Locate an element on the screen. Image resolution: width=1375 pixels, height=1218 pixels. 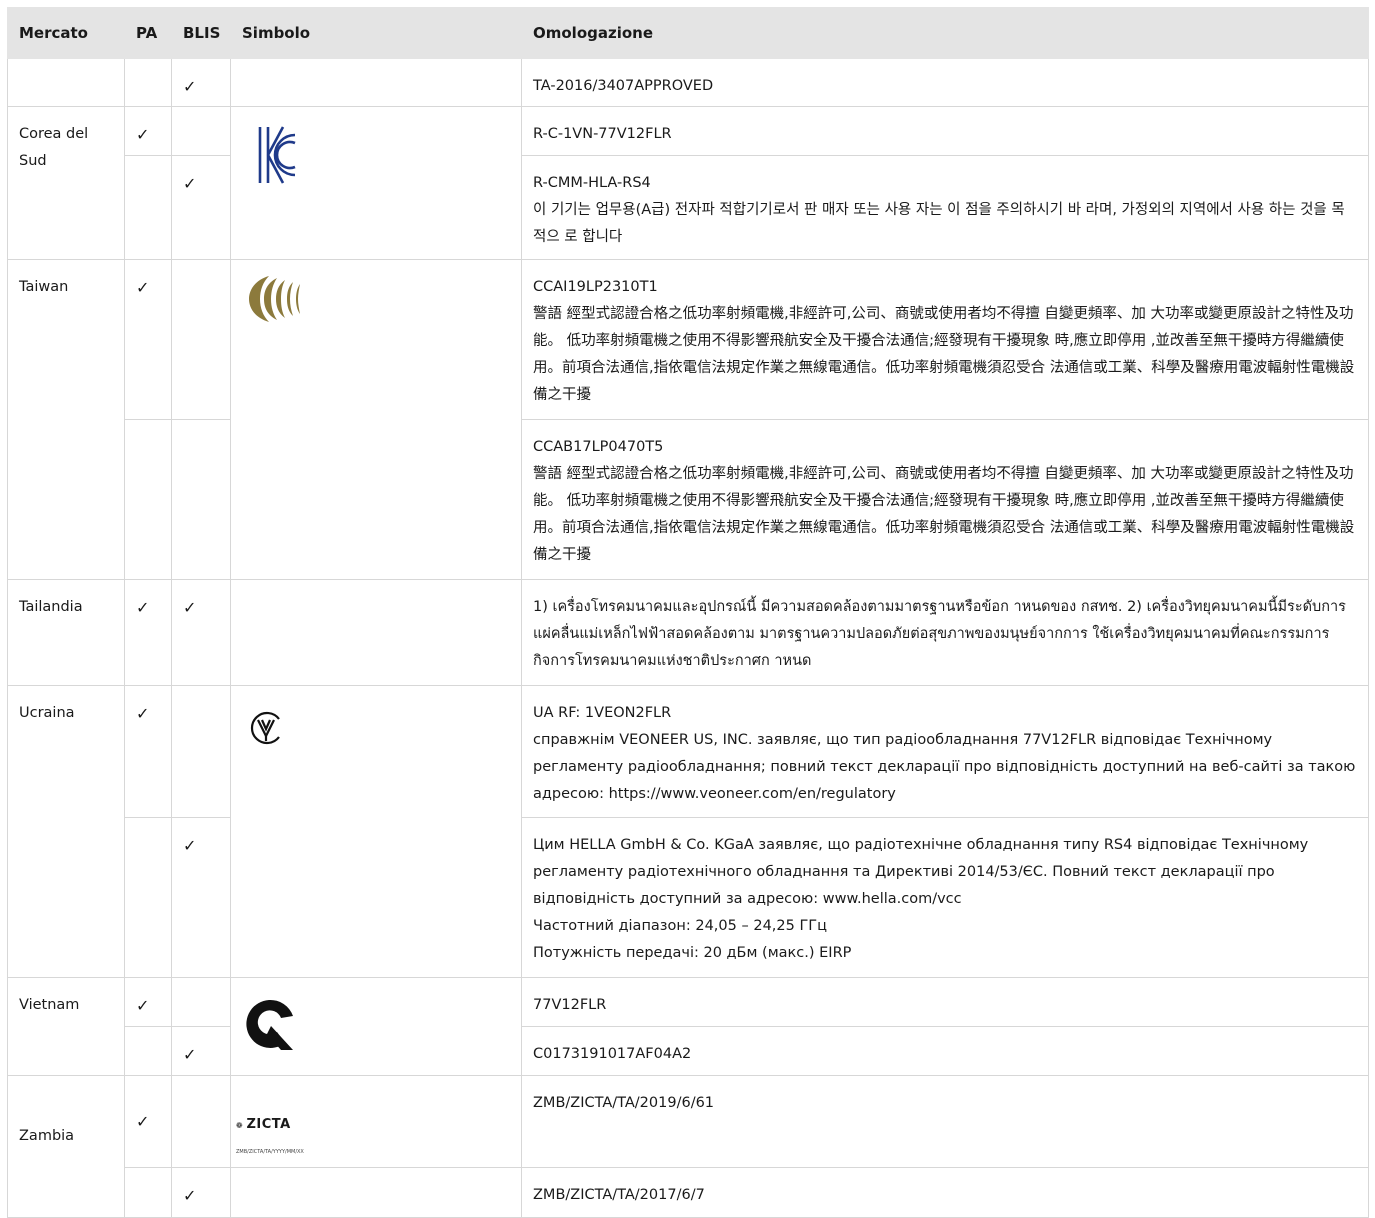
table-row: Corea del Sud ✓ R-C-1VN-77V12FLR is located at coordinates (688, 183).